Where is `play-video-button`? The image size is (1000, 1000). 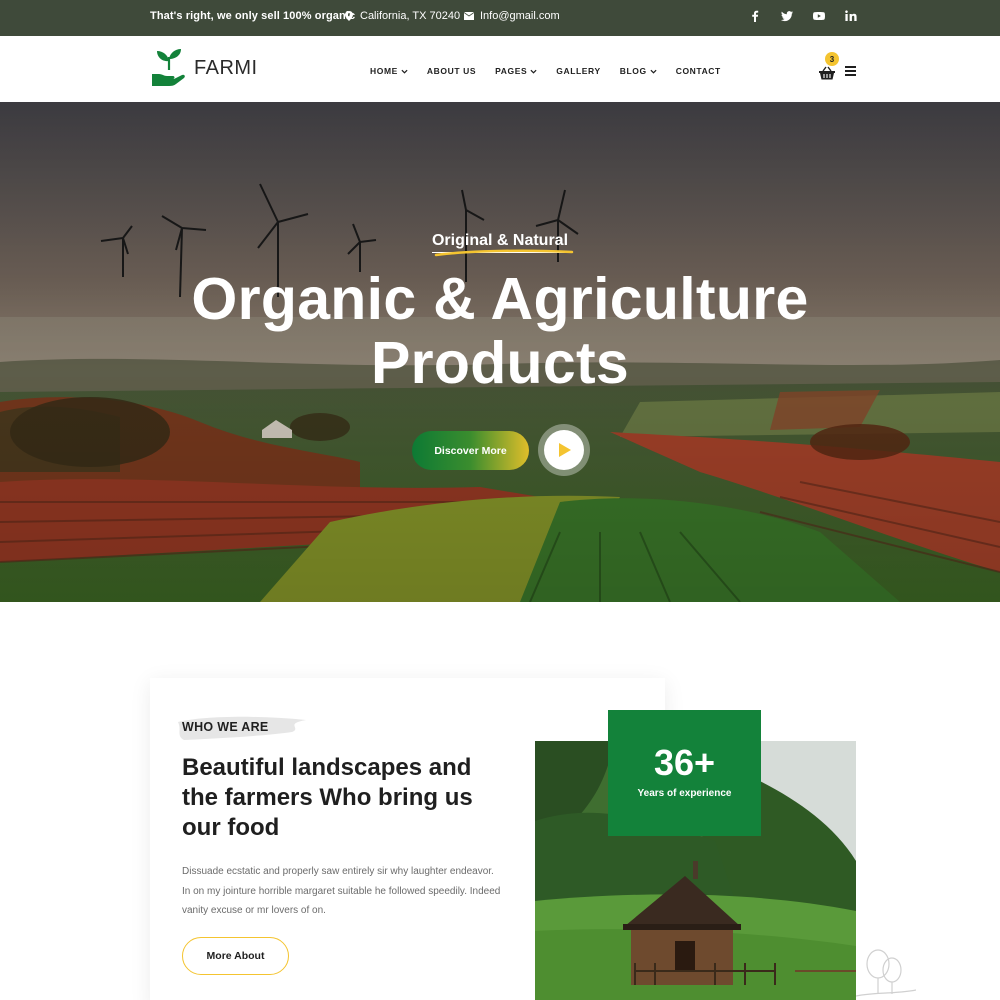 play-video-button is located at coordinates (564, 450).